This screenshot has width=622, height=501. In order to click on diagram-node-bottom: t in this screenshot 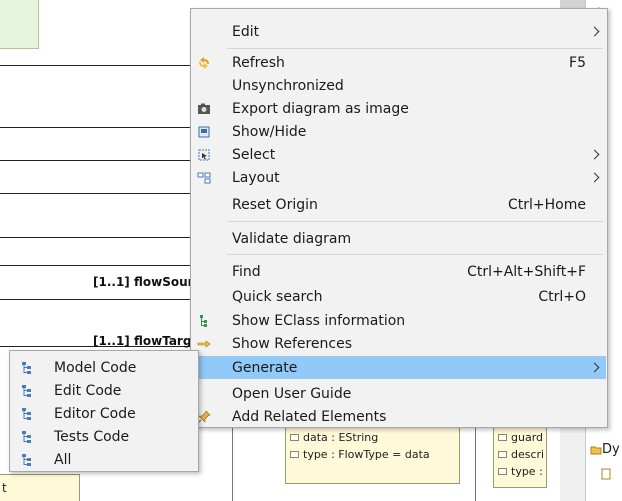, I will do `click(40, 487)`.